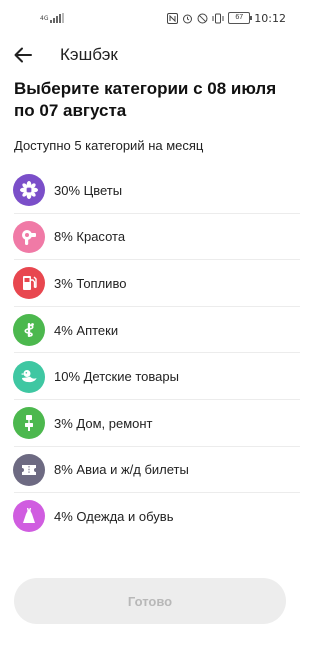 The width and height of the screenshot is (320, 650). I want to click on alarm-icon, so click(188, 18).